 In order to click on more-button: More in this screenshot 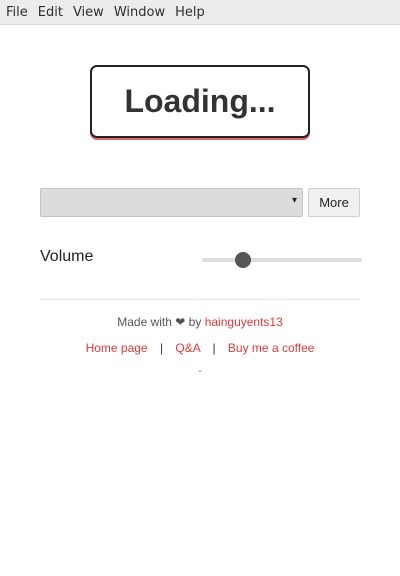, I will do `click(334, 202)`.